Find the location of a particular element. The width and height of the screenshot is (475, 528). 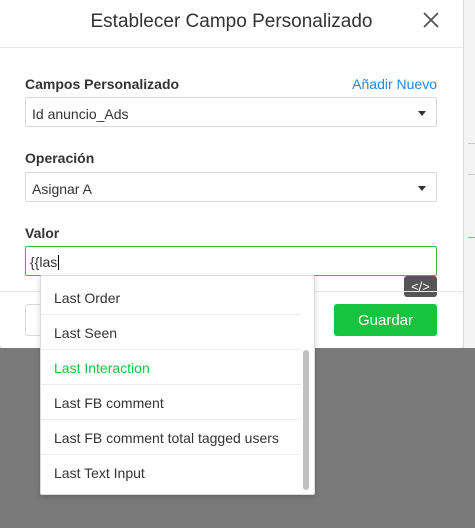

close-icon is located at coordinates (431, 20).